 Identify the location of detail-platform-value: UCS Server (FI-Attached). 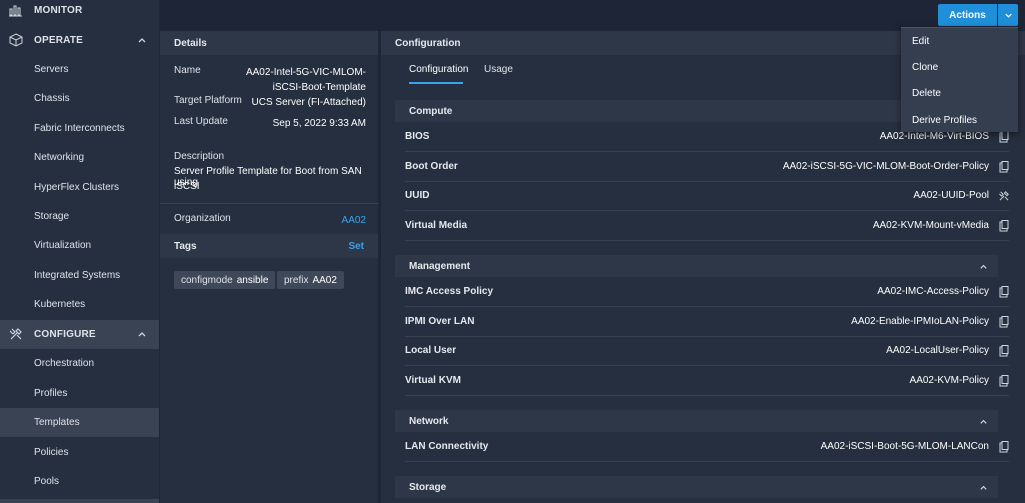
(308, 102).